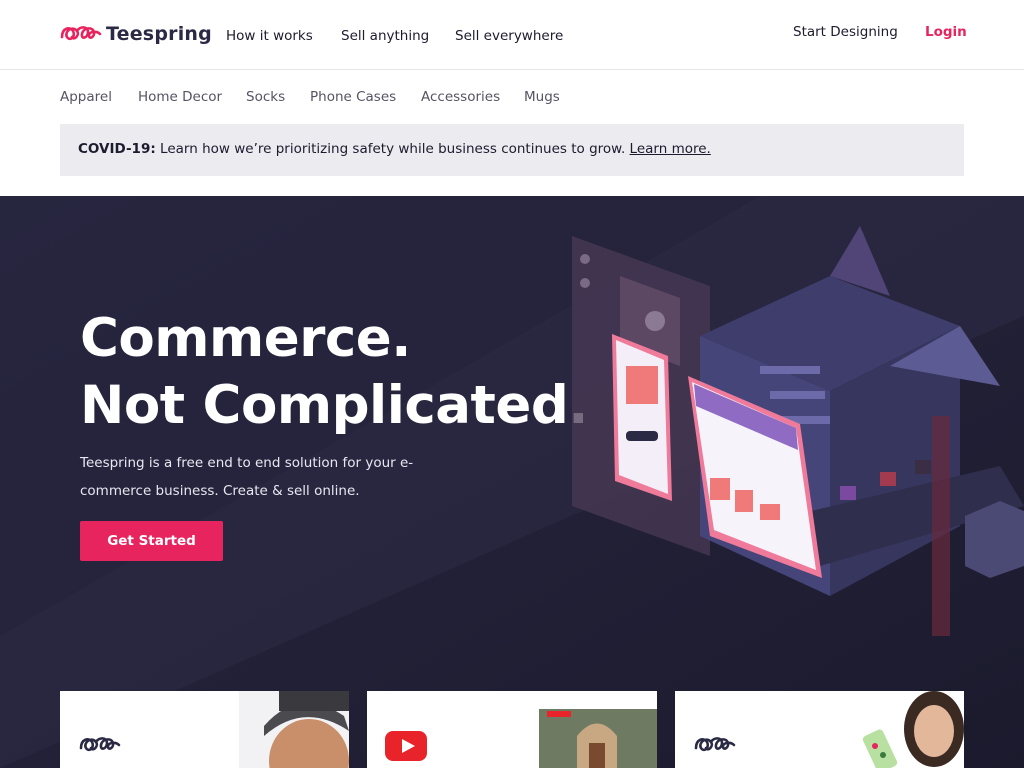 This screenshot has height=768, width=1024. I want to click on youtube-channel-screenshot, so click(597, 729).